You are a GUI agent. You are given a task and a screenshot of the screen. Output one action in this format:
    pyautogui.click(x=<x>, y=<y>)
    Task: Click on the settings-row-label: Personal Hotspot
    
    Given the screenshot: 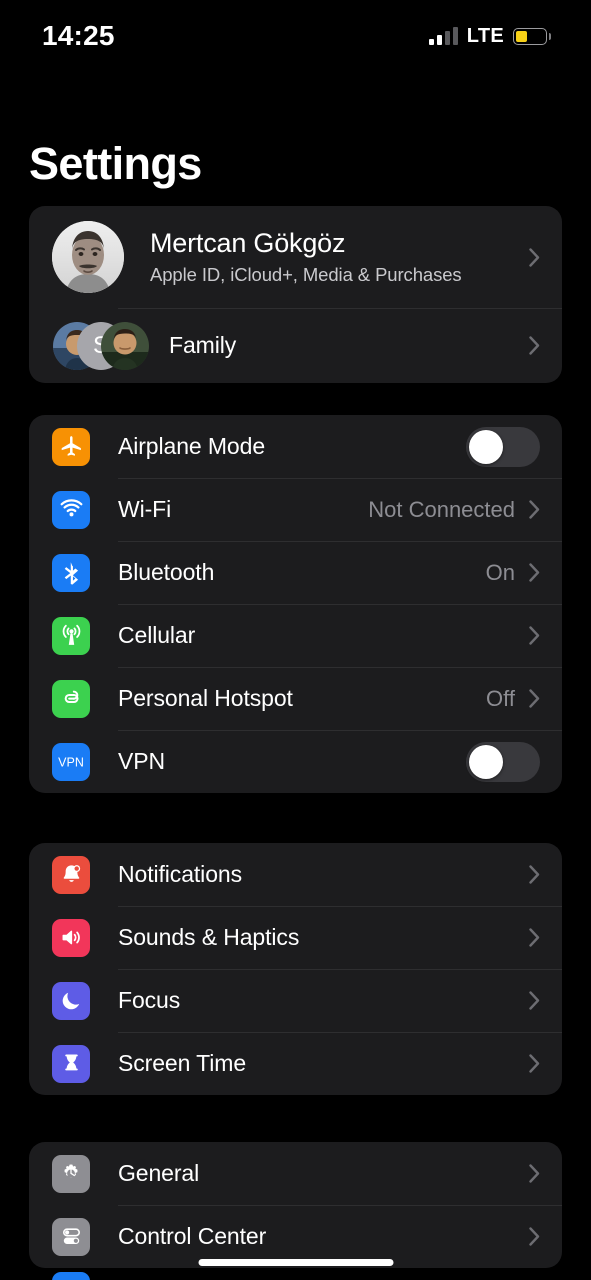 What is the action you would take?
    pyautogui.click(x=205, y=698)
    